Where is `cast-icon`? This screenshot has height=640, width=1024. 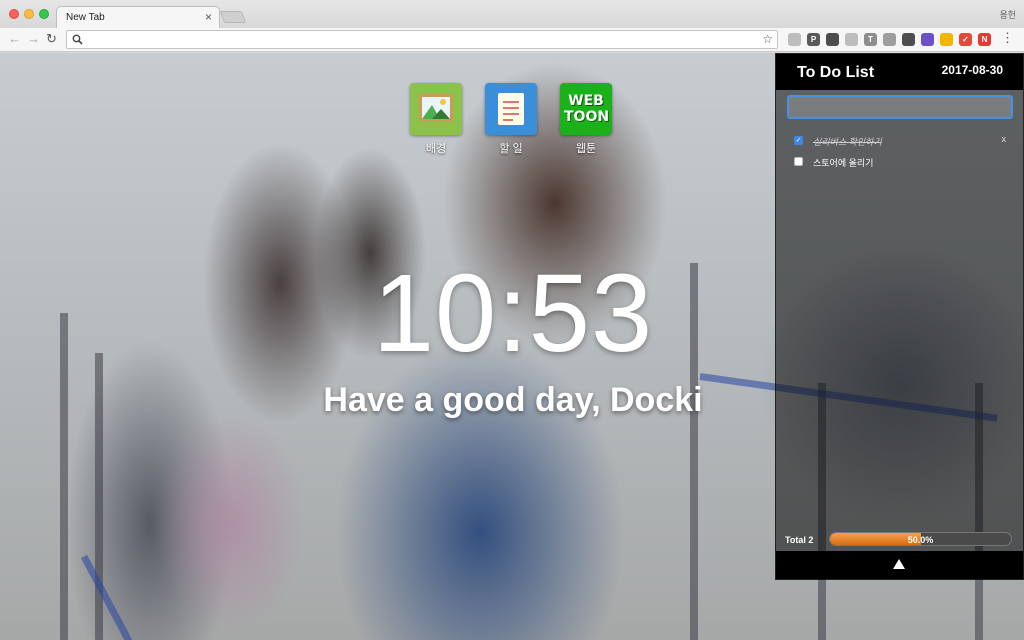 cast-icon is located at coordinates (794, 39).